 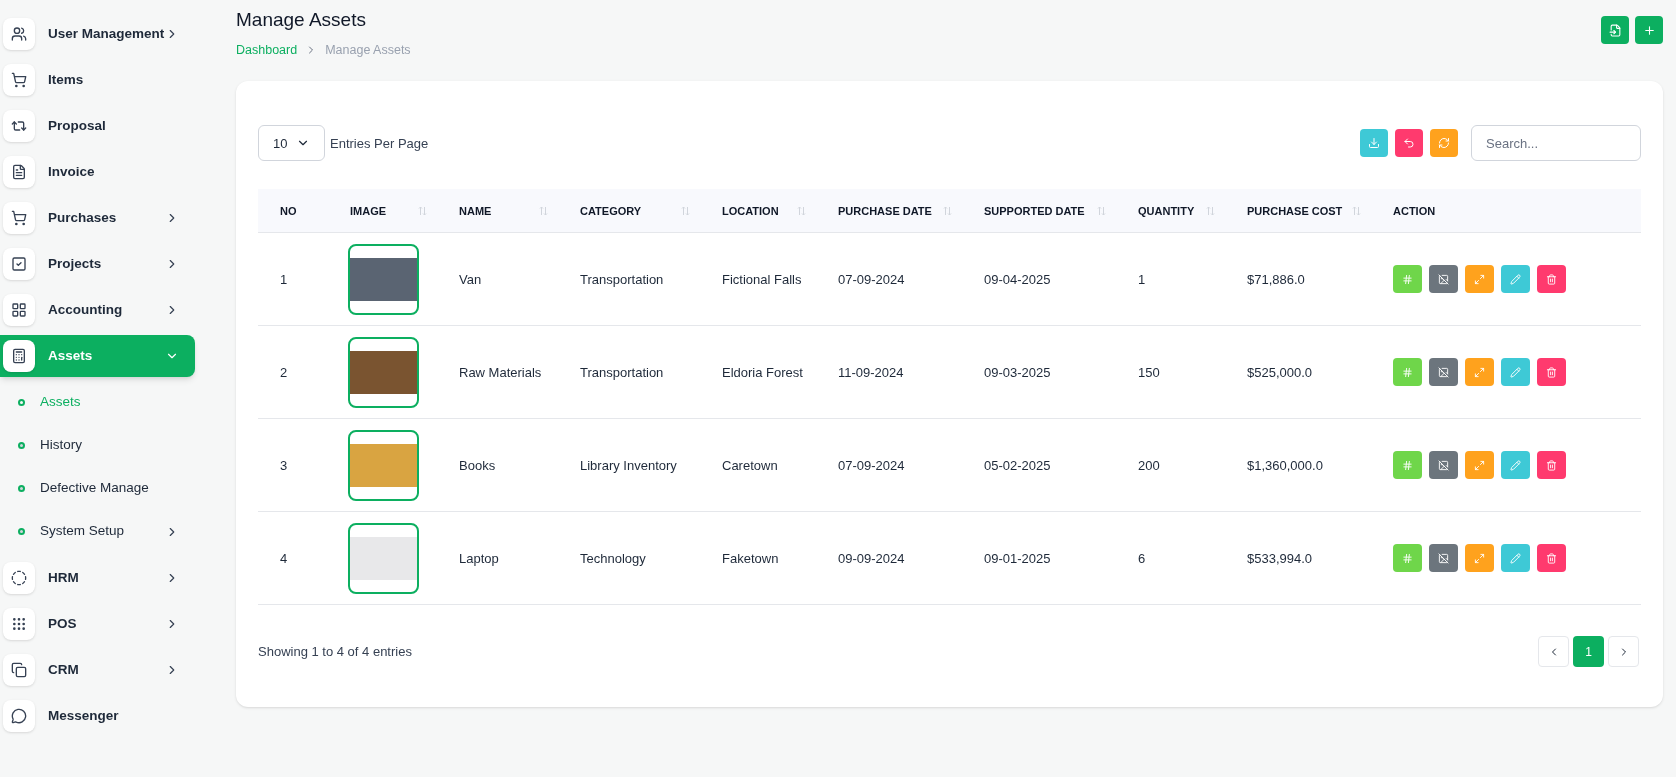 What do you see at coordinates (19, 34) in the screenshot?
I see `users-icon` at bounding box center [19, 34].